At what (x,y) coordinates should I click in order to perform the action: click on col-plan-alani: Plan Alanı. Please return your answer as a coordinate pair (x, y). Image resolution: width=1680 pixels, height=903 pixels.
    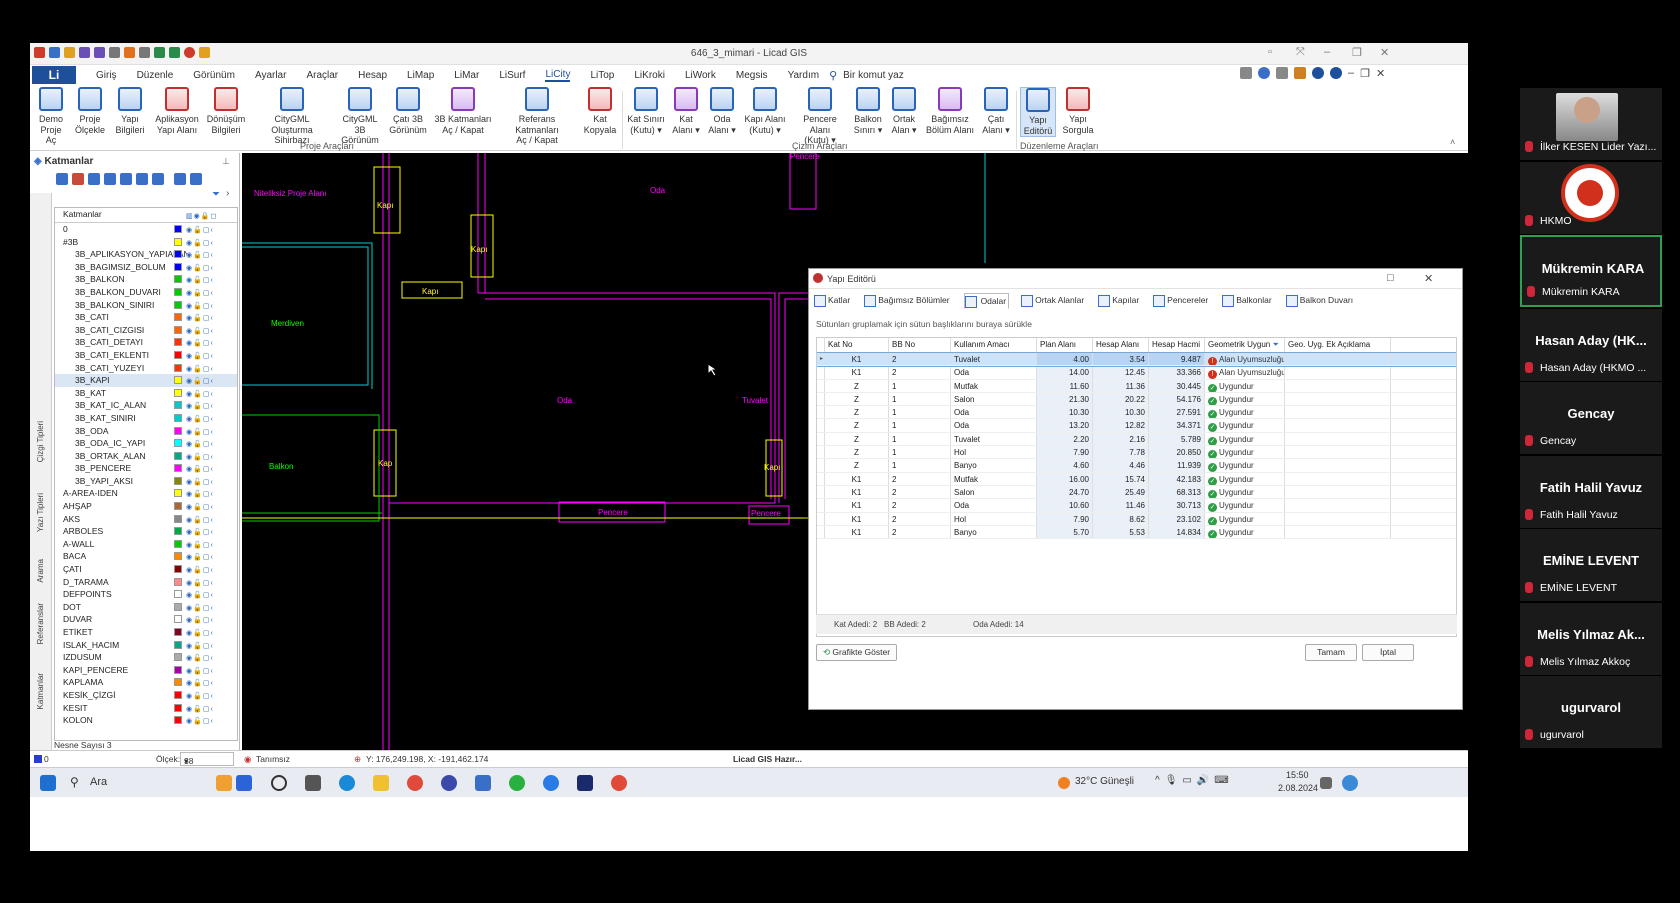
    Looking at the image, I should click on (1065, 345).